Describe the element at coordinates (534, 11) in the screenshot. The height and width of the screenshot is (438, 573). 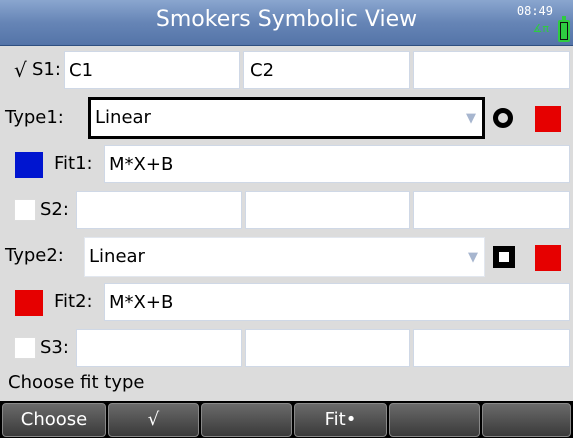
I see `clock: 08:49` at that location.